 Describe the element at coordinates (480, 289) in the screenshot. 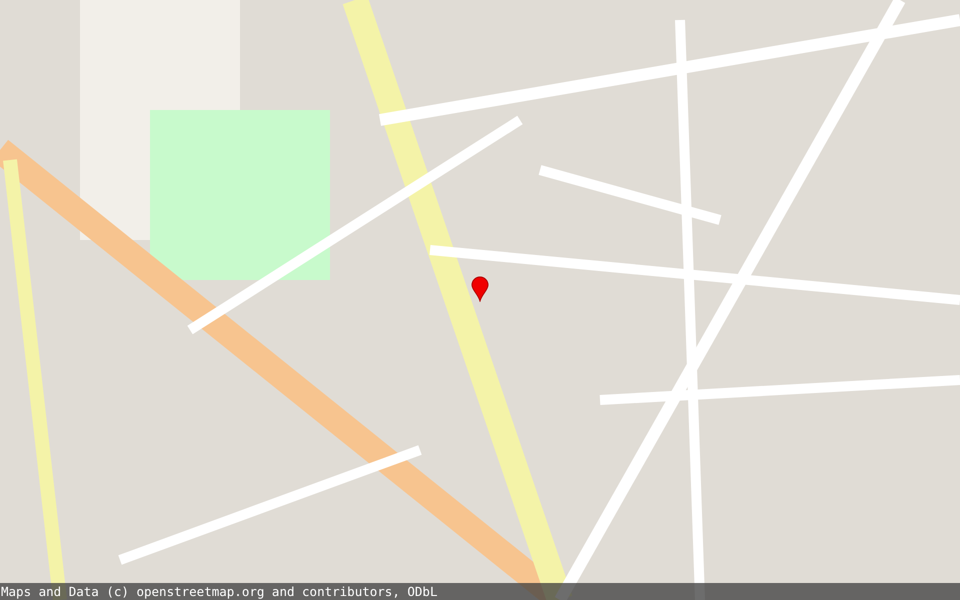

I see `map-pin-icon` at that location.